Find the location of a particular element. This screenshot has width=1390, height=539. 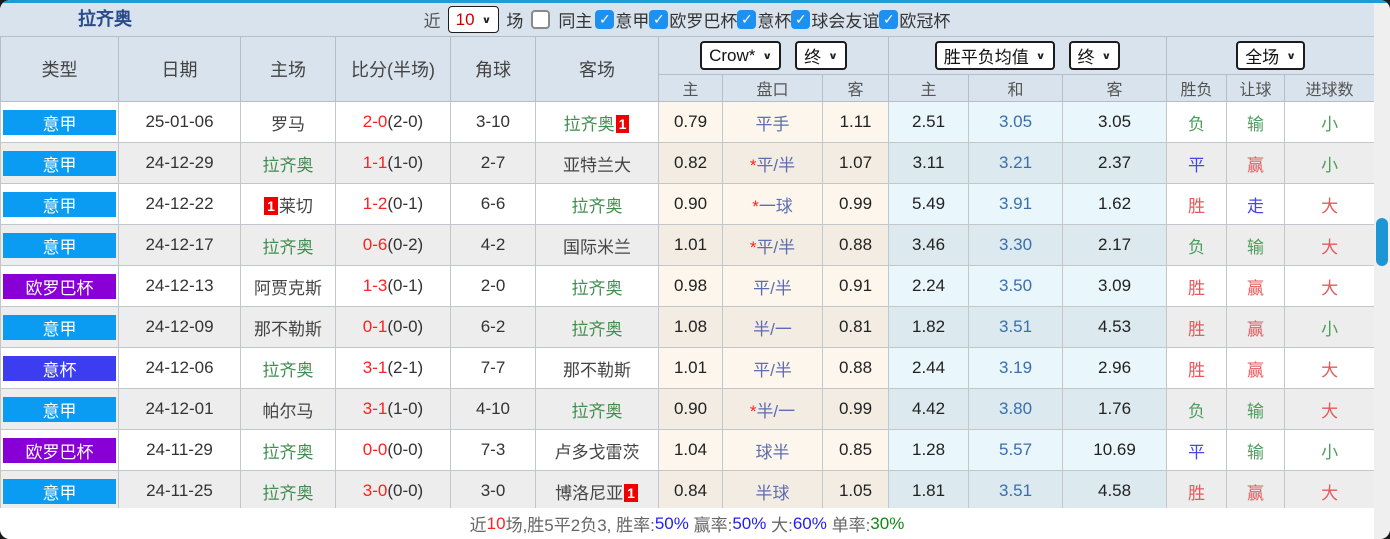

odds-away-cell: 0.88 is located at coordinates (855, 368).